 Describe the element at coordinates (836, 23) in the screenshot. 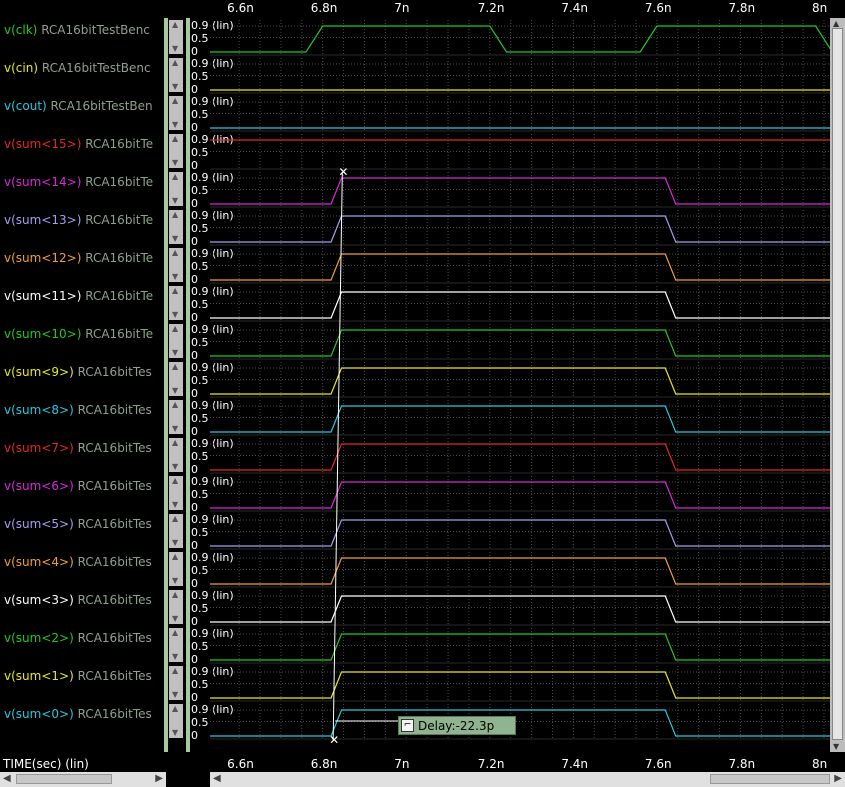

I see `scroll-up-icon: ▲` at that location.